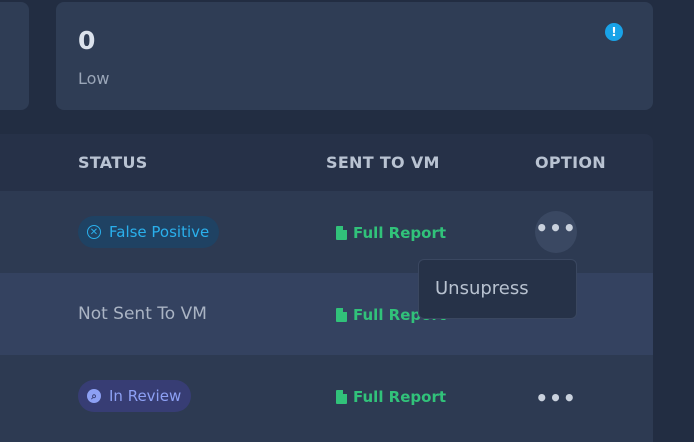  Describe the element at coordinates (87, 40) in the screenshot. I see `low-count-value: 0` at that location.